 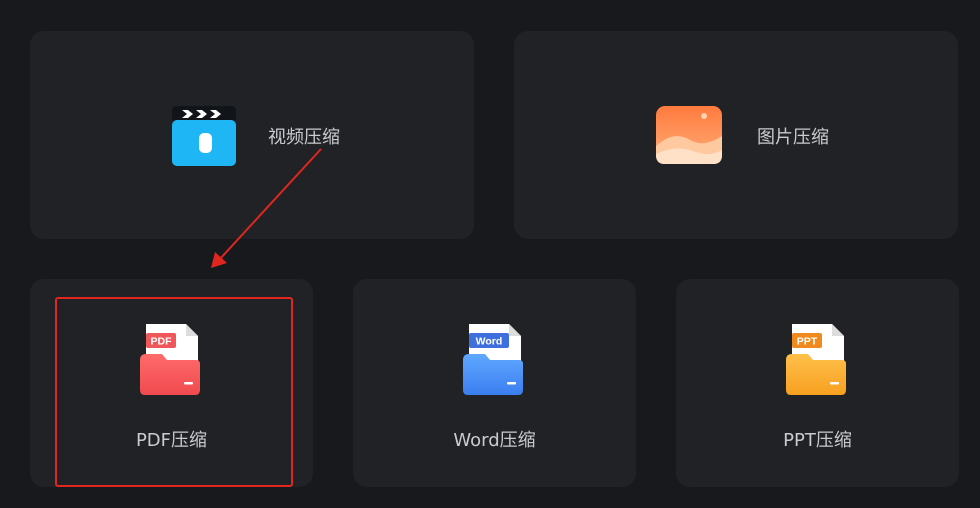 What do you see at coordinates (493, 359) in the screenshot?
I see `word-file-icon: Word` at bounding box center [493, 359].